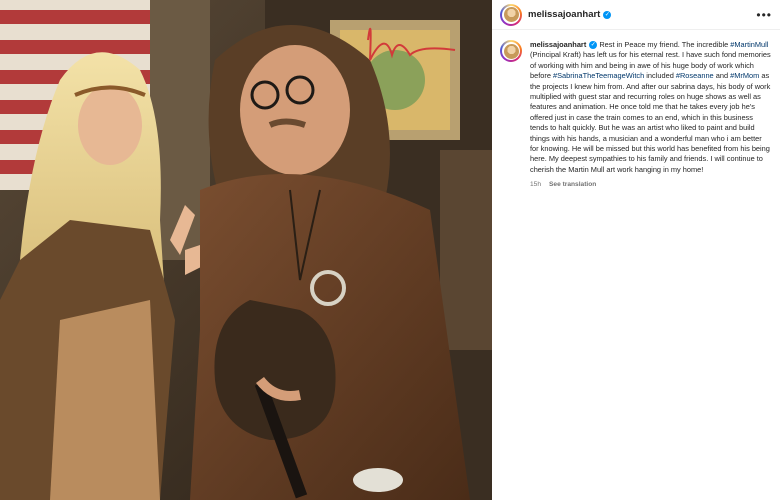 Image resolution: width=780 pixels, height=500 pixels. I want to click on avatar, so click(511, 14).